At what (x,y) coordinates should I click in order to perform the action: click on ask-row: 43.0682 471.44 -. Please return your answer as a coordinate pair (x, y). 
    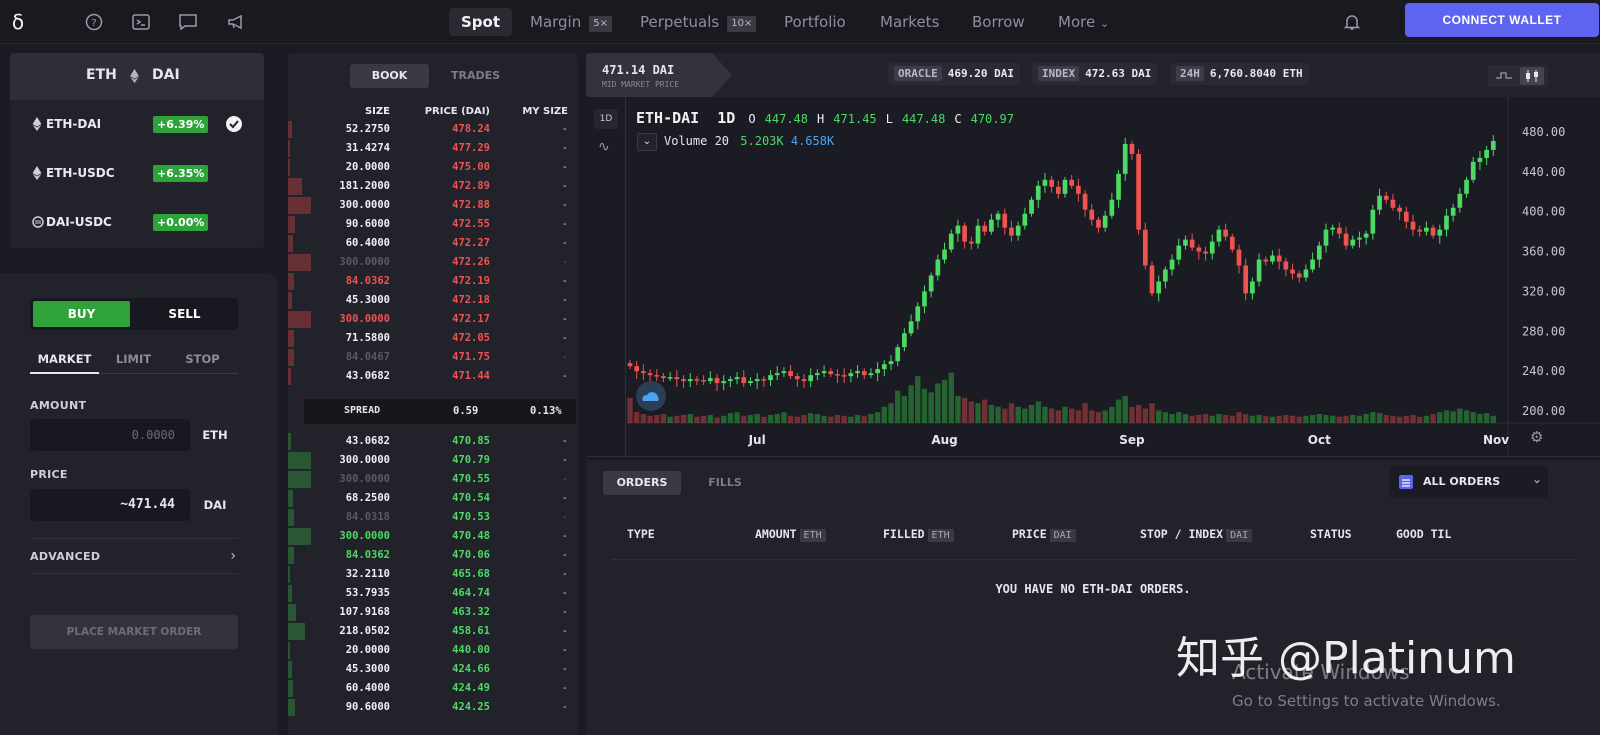
    Looking at the image, I should click on (432, 376).